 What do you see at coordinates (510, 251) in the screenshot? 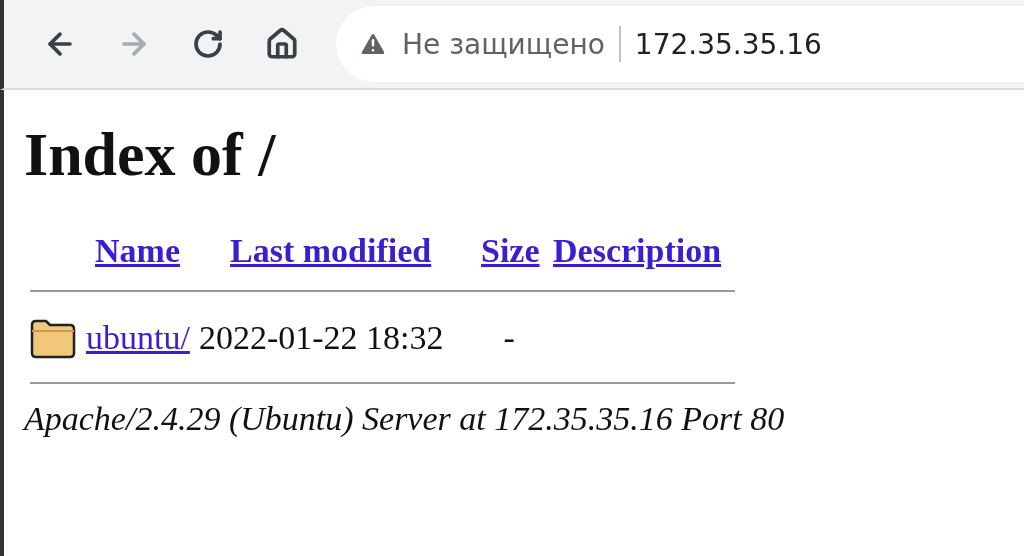
I see `column-header-link: Size` at bounding box center [510, 251].